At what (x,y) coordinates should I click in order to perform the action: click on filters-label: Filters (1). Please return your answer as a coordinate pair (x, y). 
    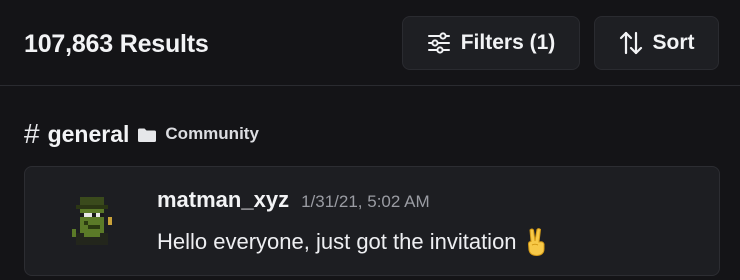
    Looking at the image, I should click on (508, 42).